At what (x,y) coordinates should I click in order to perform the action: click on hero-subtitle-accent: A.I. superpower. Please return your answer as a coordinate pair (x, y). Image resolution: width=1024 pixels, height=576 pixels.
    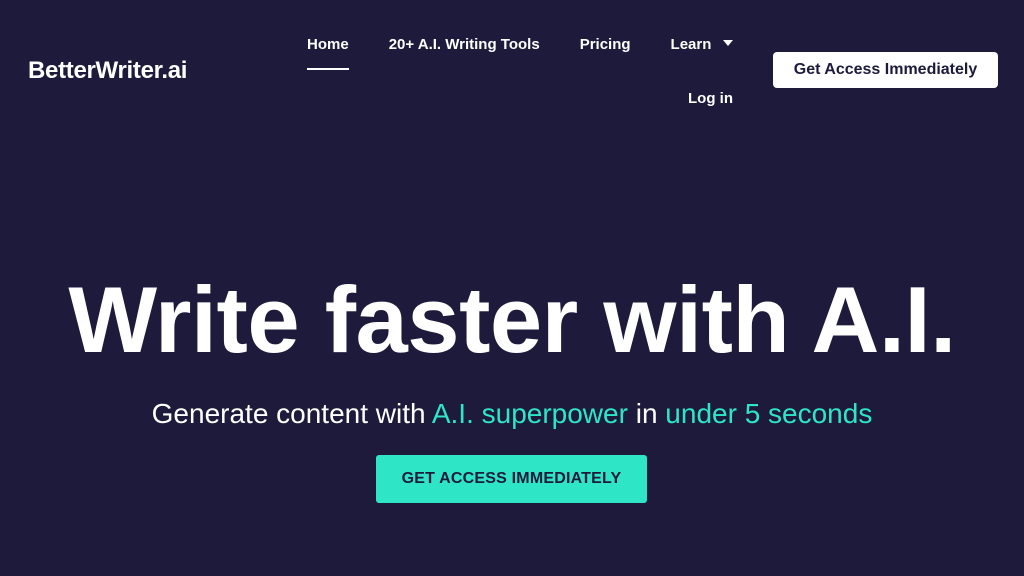
    Looking at the image, I should click on (529, 413).